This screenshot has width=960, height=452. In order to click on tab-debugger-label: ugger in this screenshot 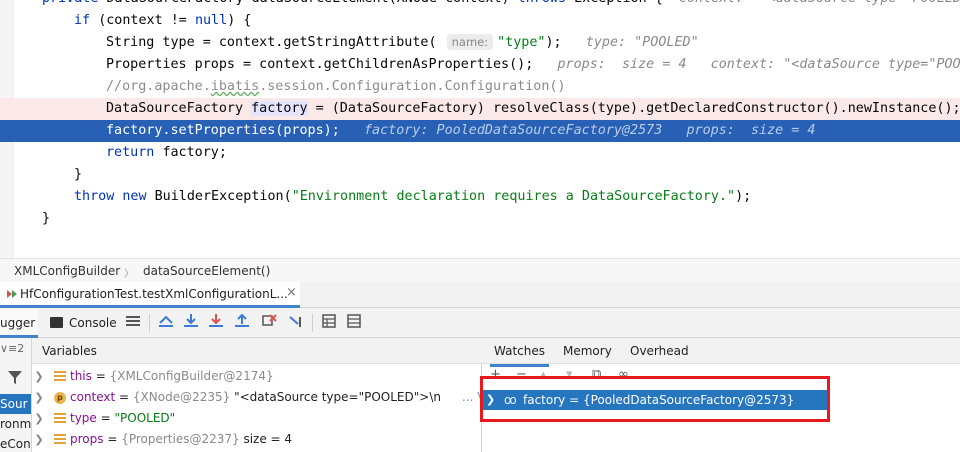, I will do `click(18, 323)`.